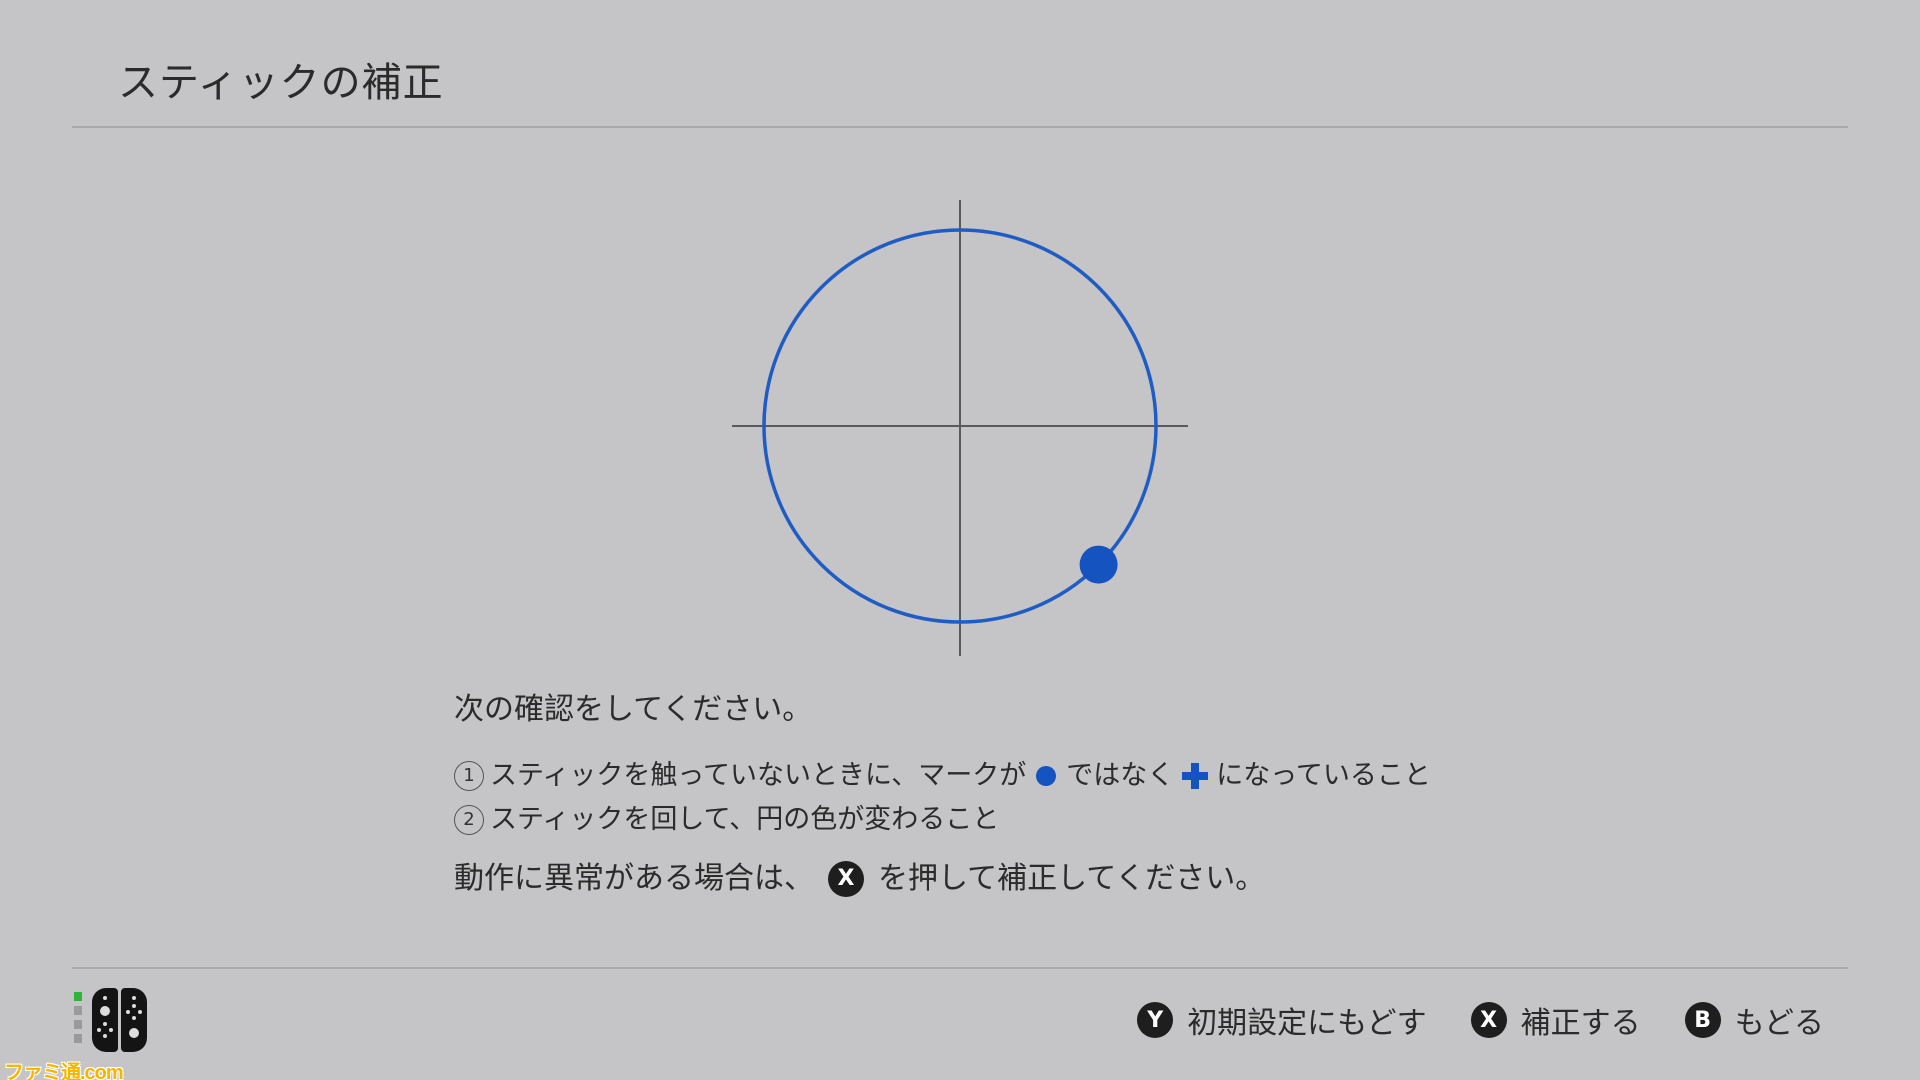  What do you see at coordinates (1580, 1023) in the screenshot?
I see `calibrate-label: 補正する` at bounding box center [1580, 1023].